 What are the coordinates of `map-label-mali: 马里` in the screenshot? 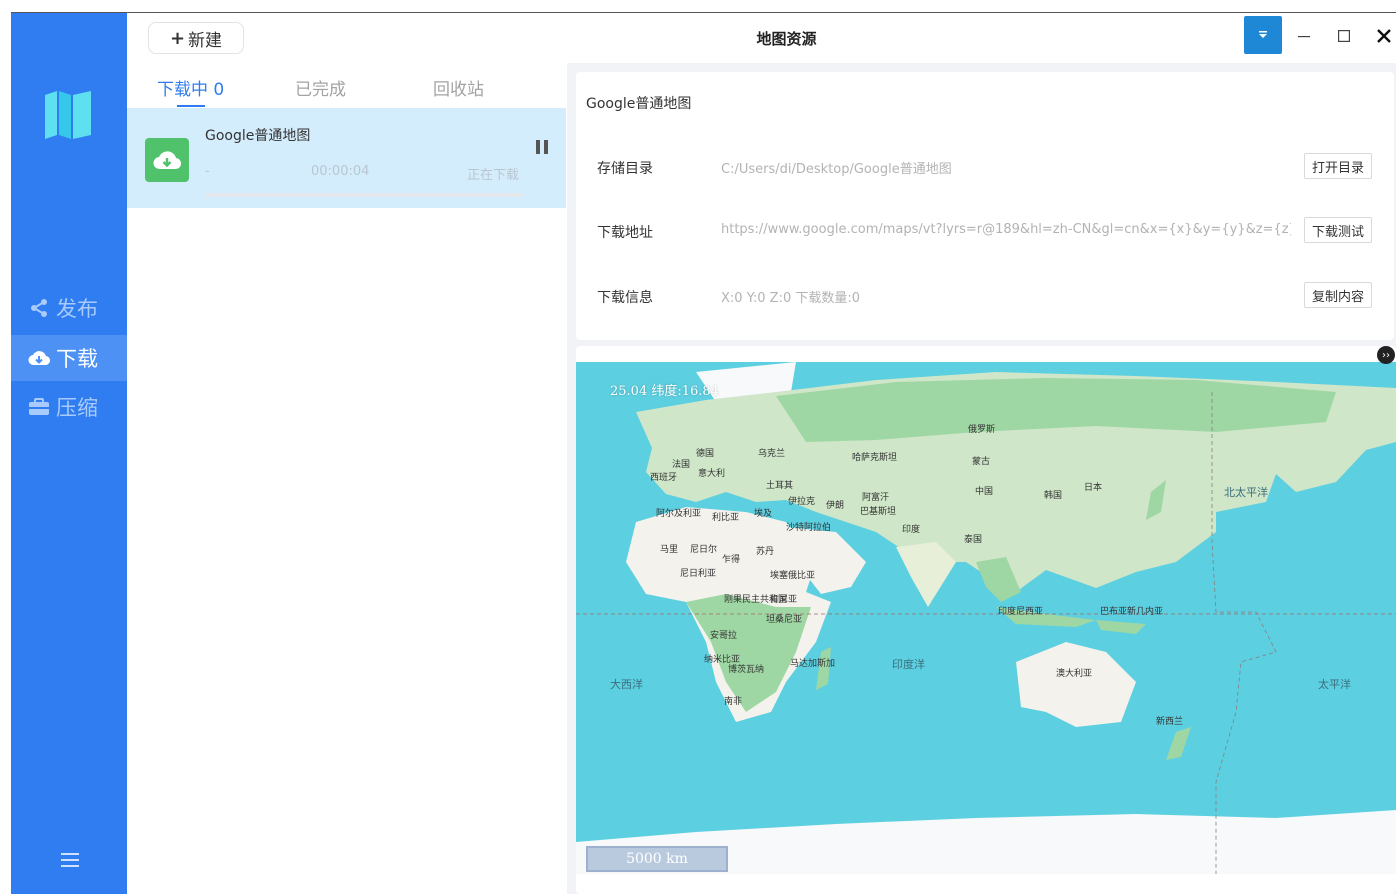 It's located at (669, 550).